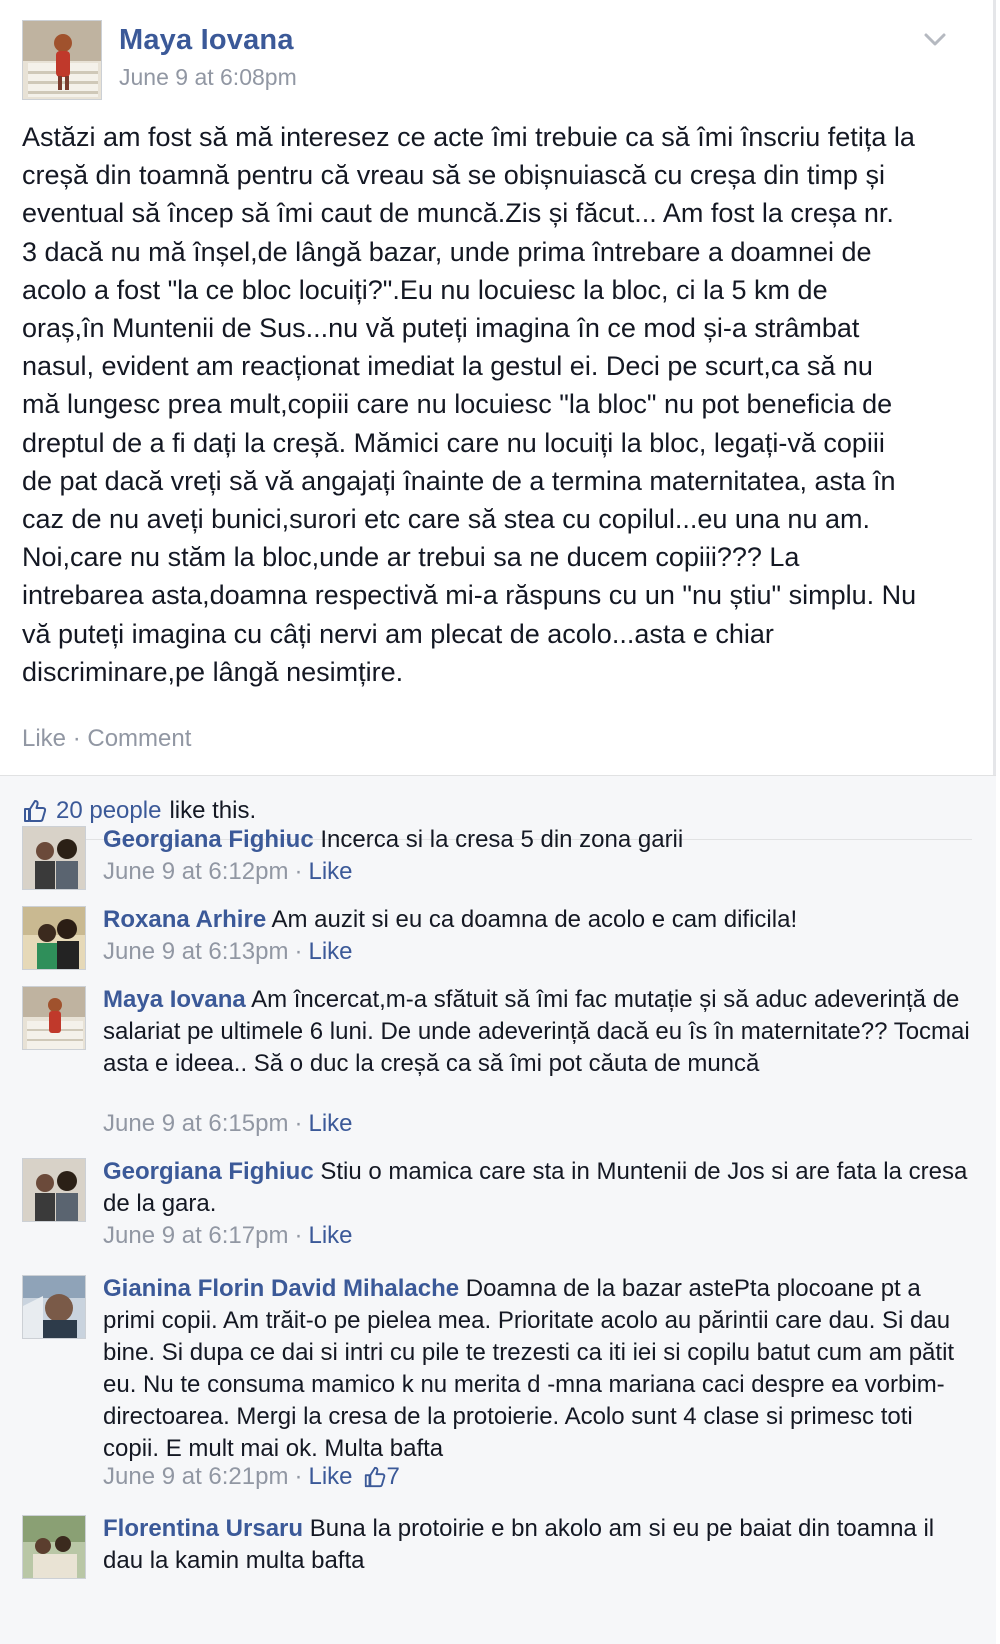 The image size is (1000, 1644). What do you see at coordinates (281, 1288) in the screenshot?
I see `comment-author: Gianina Florin David Mihalache` at bounding box center [281, 1288].